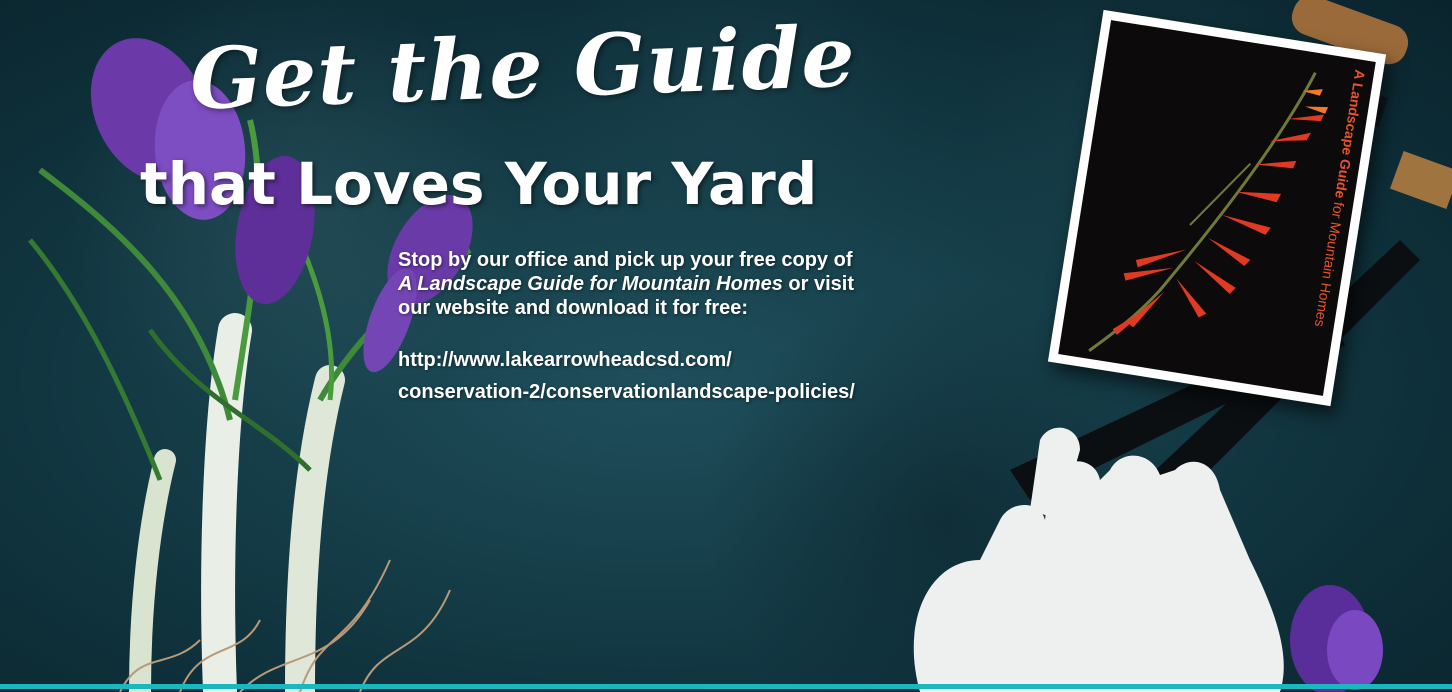 The image size is (1452, 692). Describe the element at coordinates (573, 308) in the screenshot. I see `body-line-3: our website and download it for free:` at that location.